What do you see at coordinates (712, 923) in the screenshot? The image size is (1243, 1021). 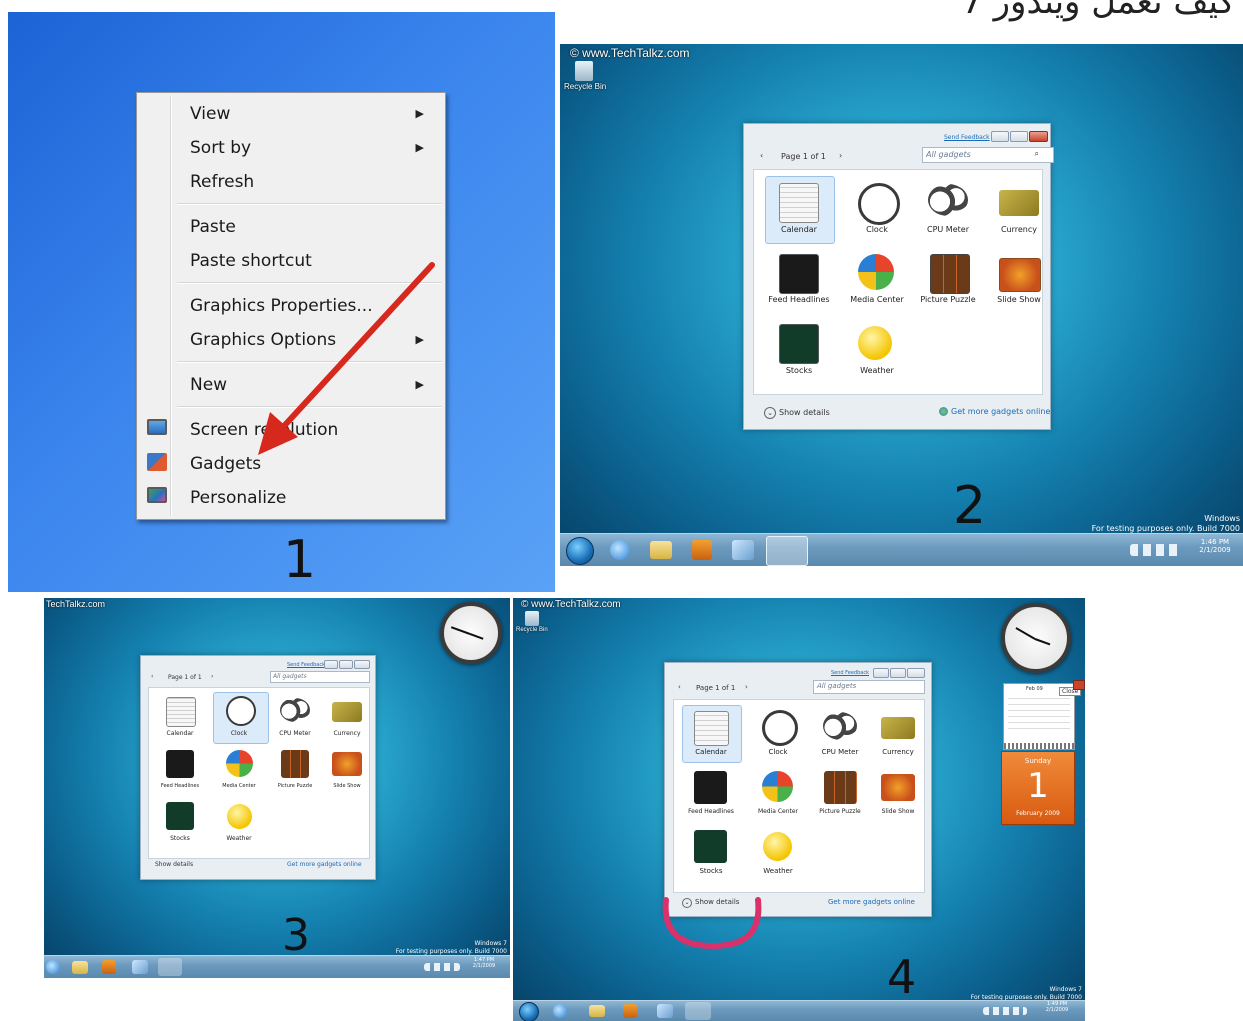 I see `pink-highlight-annotation` at bounding box center [712, 923].